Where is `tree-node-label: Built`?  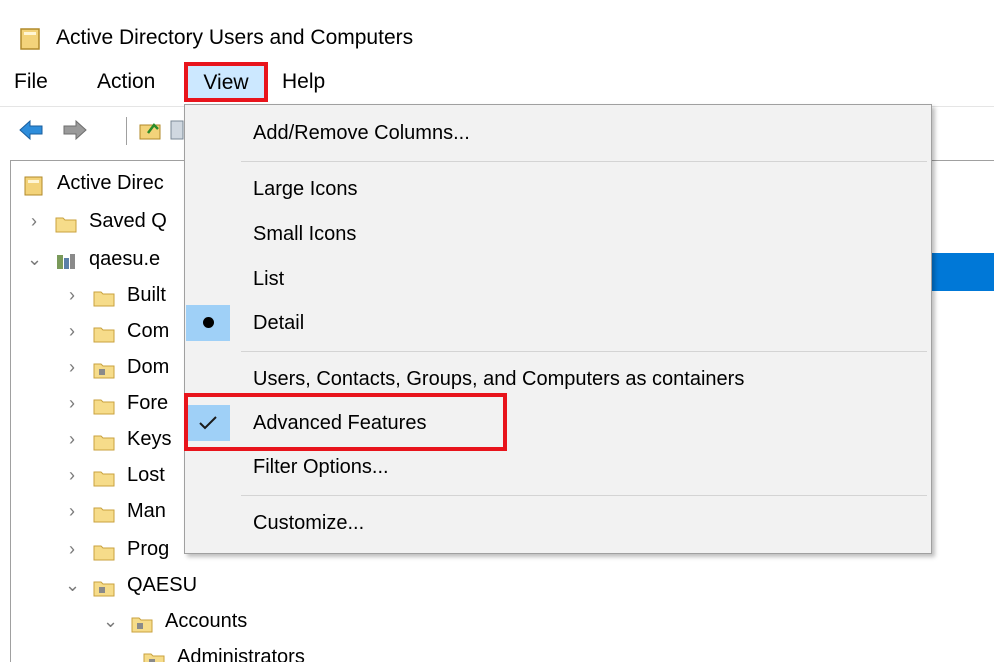 tree-node-label: Built is located at coordinates (146, 295).